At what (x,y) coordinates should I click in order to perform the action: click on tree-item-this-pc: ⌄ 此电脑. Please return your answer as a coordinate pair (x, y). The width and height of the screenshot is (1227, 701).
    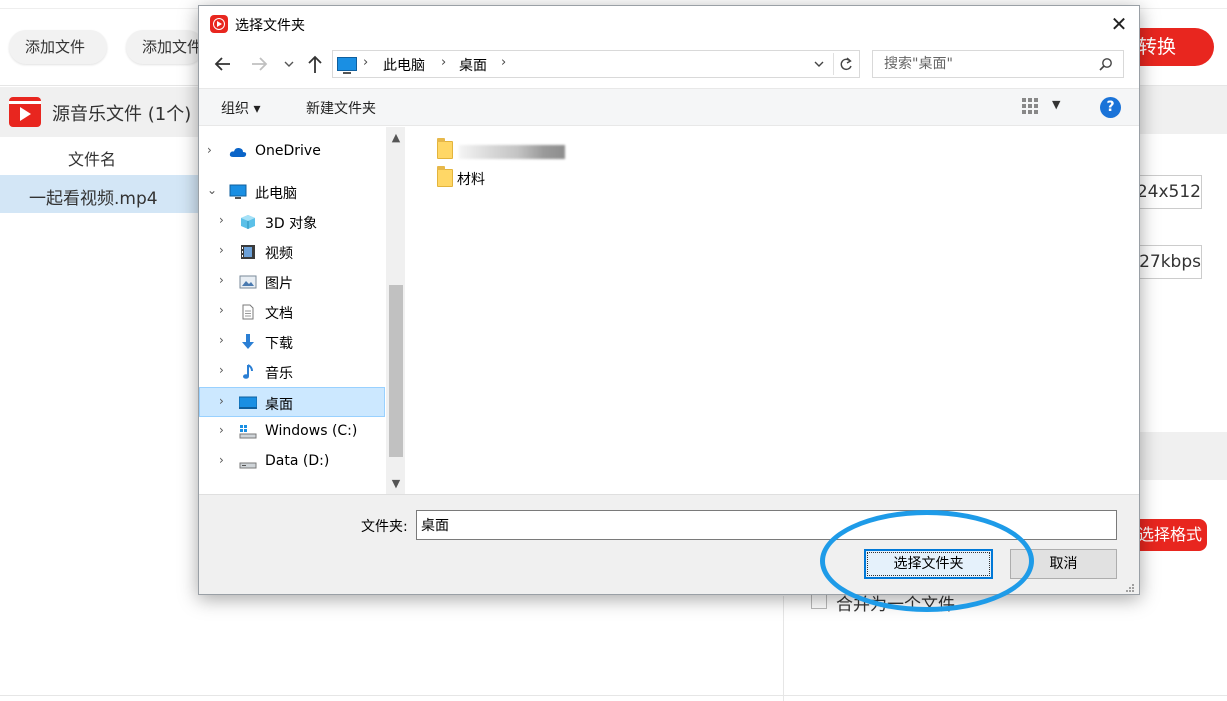
    Looking at the image, I should click on (292, 192).